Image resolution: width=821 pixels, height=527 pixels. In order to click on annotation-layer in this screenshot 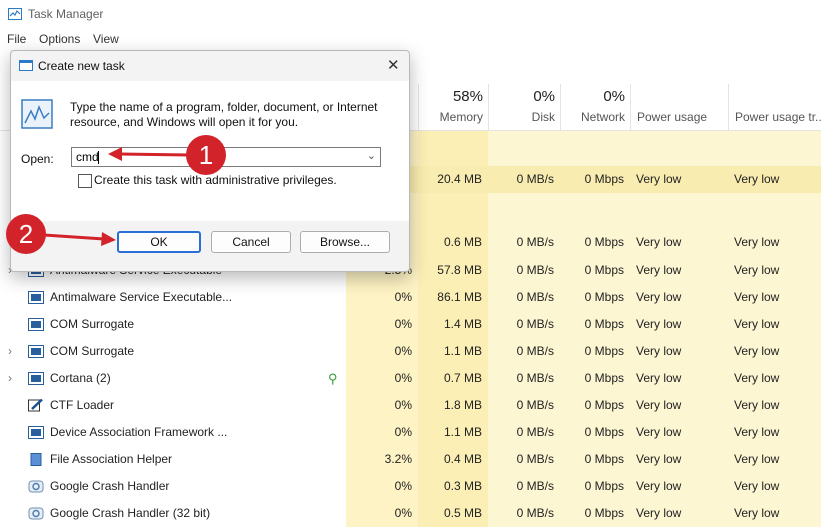, I will do `click(117, 196)`.